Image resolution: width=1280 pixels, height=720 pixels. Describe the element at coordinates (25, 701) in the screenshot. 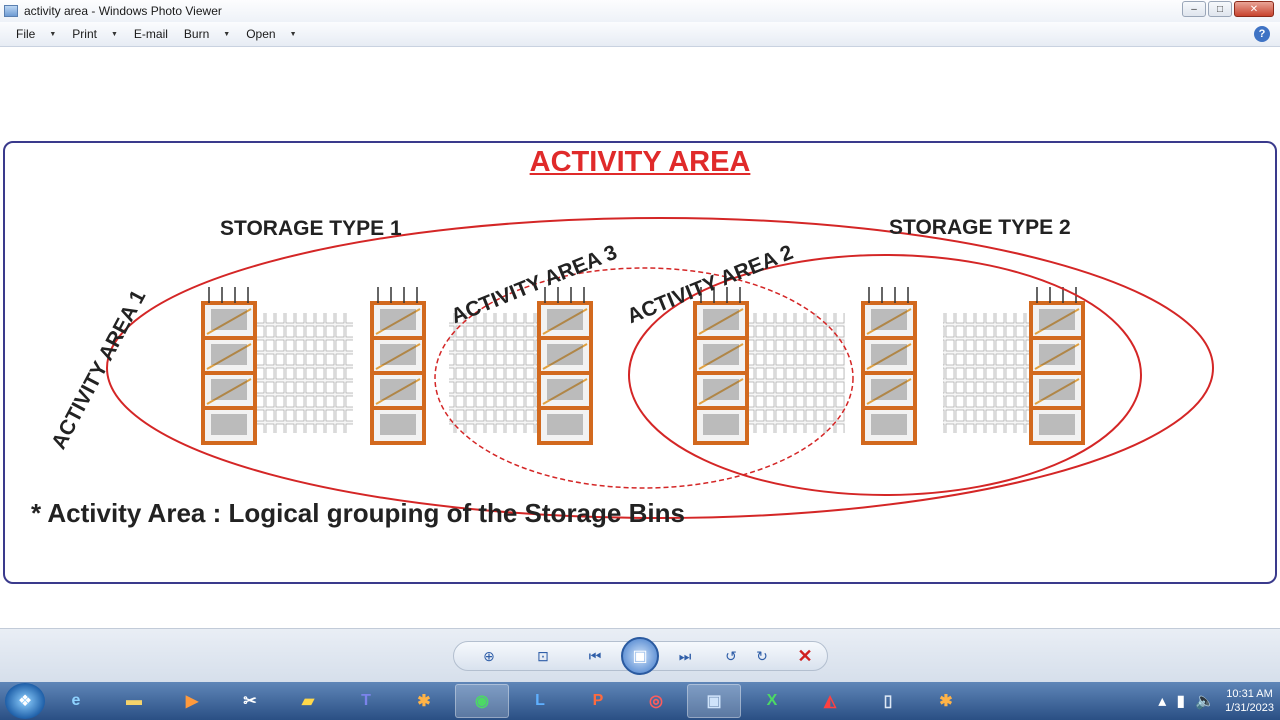

I see `start-button: ❖` at that location.